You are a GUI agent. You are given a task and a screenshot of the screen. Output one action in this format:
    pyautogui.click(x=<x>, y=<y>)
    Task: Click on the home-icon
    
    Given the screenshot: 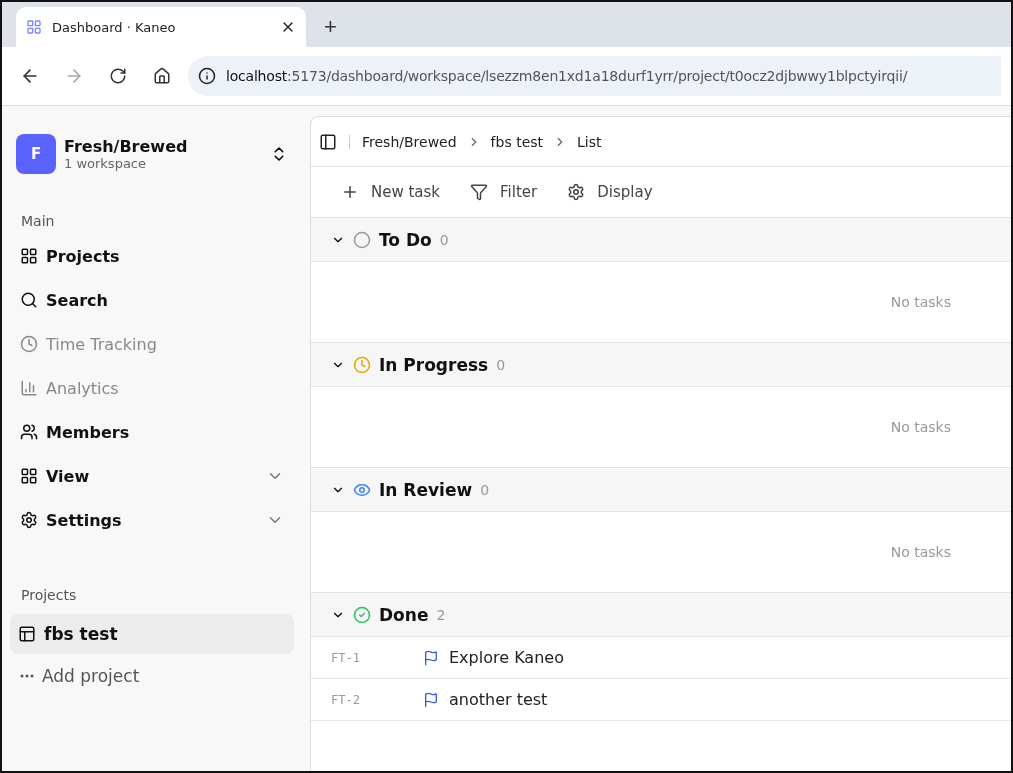 What is the action you would take?
    pyautogui.click(x=162, y=76)
    